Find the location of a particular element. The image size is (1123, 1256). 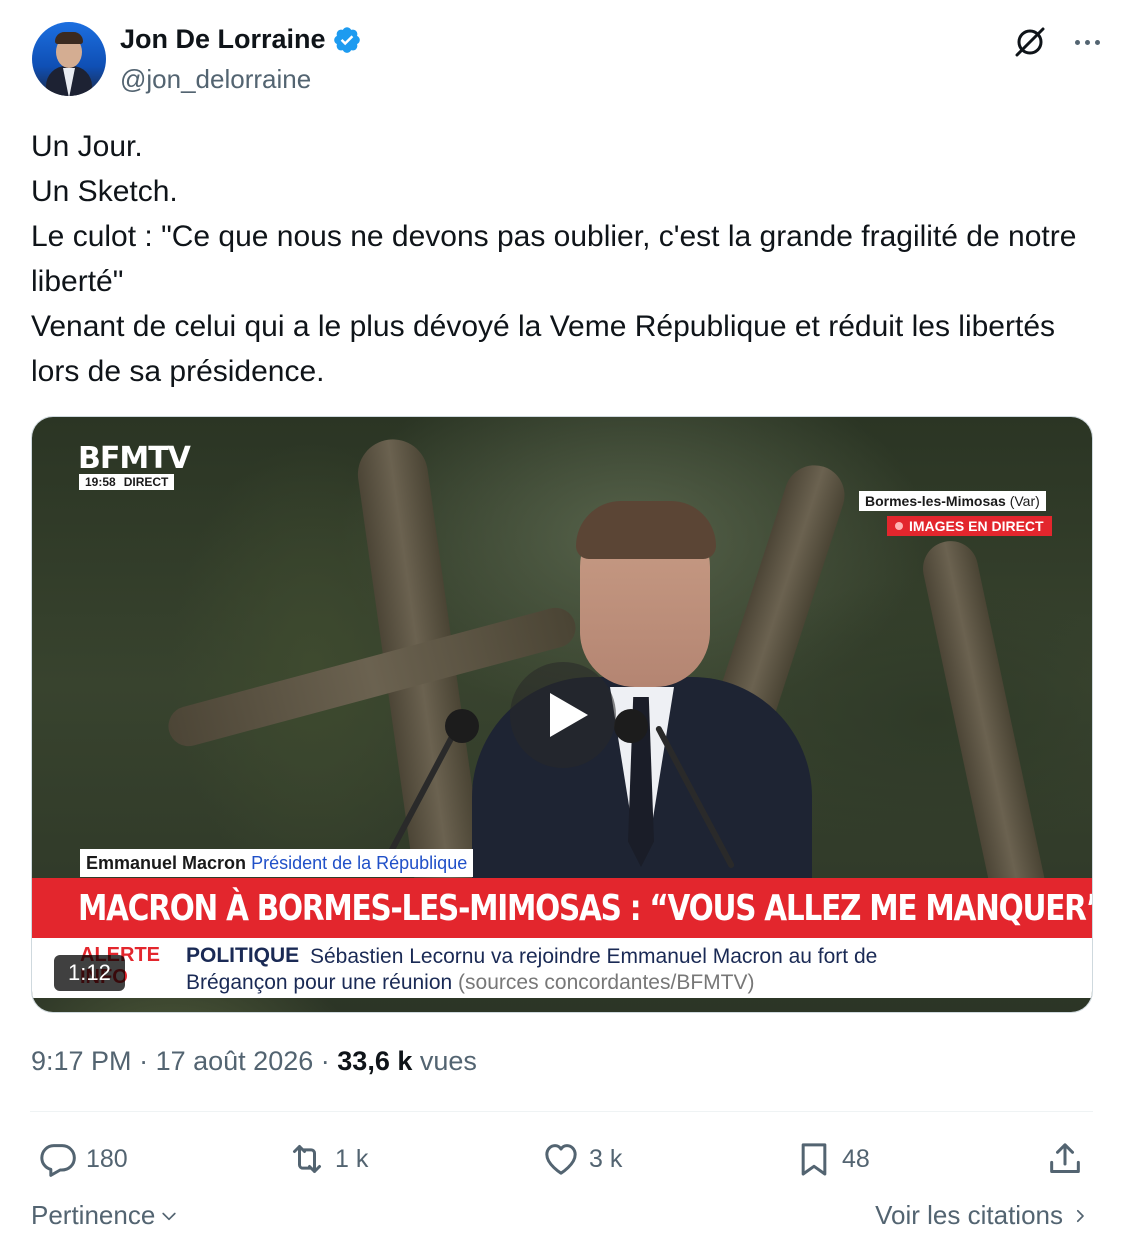

location-name: Bormes-les-Mimosas is located at coordinates (935, 501).